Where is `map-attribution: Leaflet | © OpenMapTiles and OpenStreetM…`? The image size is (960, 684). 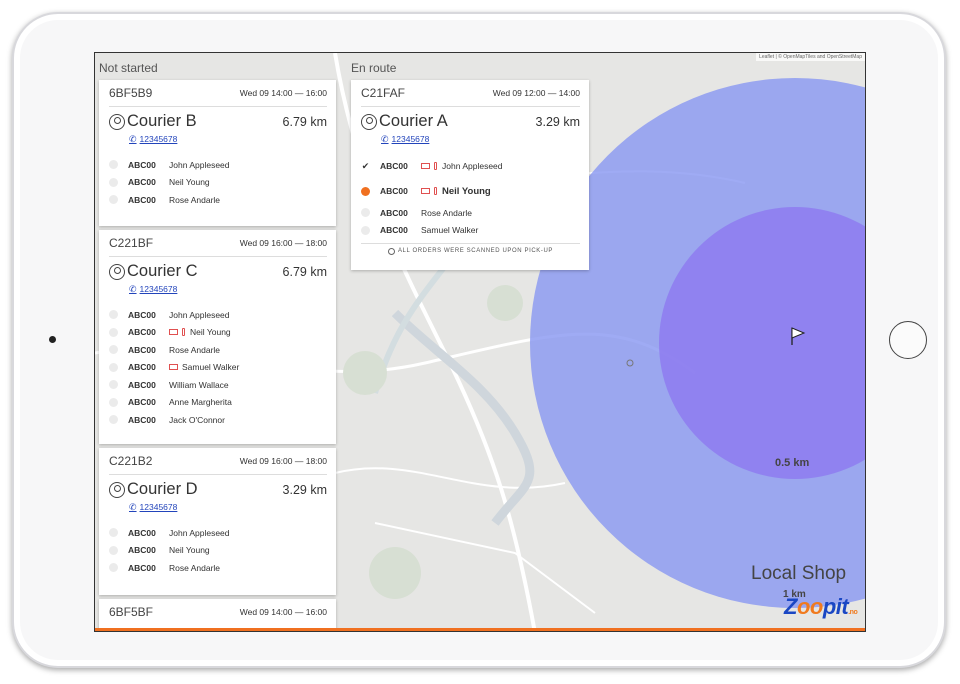 map-attribution: Leaflet | © OpenMapTiles and OpenStreetM… is located at coordinates (810, 57).